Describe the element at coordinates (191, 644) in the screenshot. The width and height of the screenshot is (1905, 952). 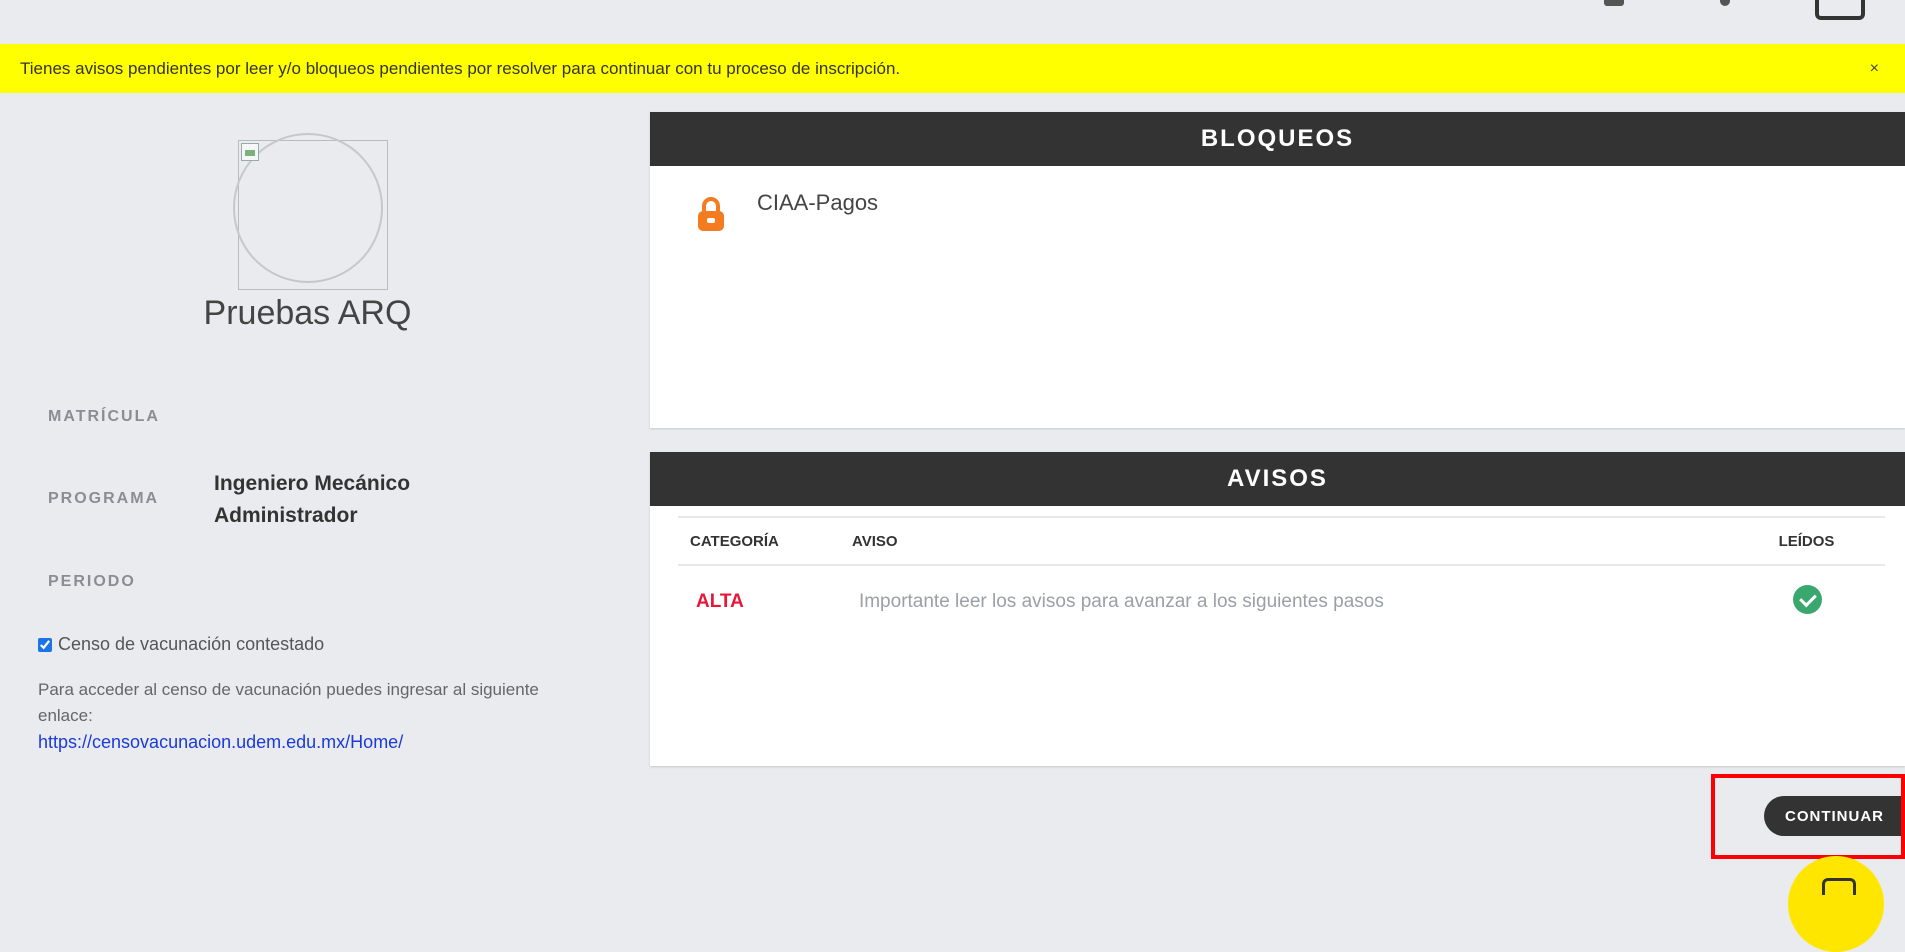
I see `censo-checkbox-label: Censo de vacunación contestado` at that location.